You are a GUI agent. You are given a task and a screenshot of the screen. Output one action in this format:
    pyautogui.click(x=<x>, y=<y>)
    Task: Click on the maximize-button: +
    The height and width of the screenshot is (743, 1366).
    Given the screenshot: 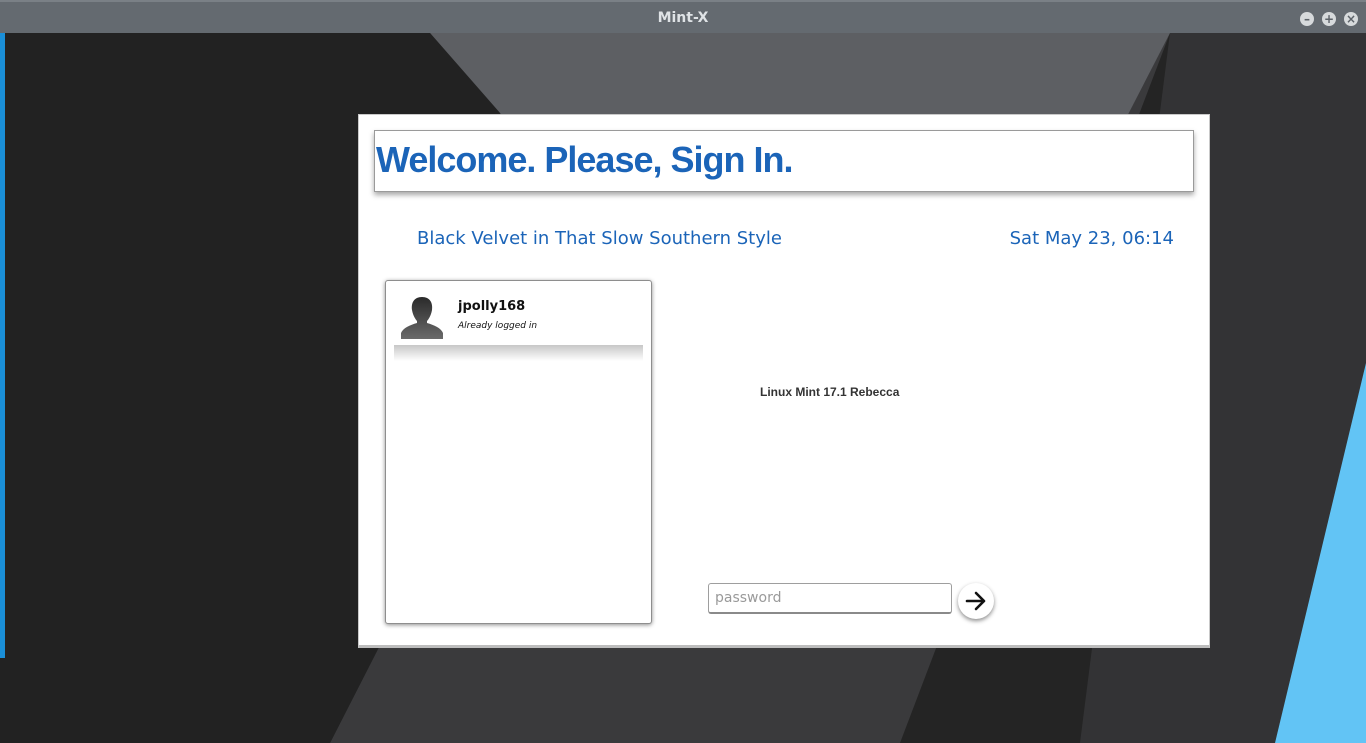 What is the action you would take?
    pyautogui.click(x=1329, y=19)
    